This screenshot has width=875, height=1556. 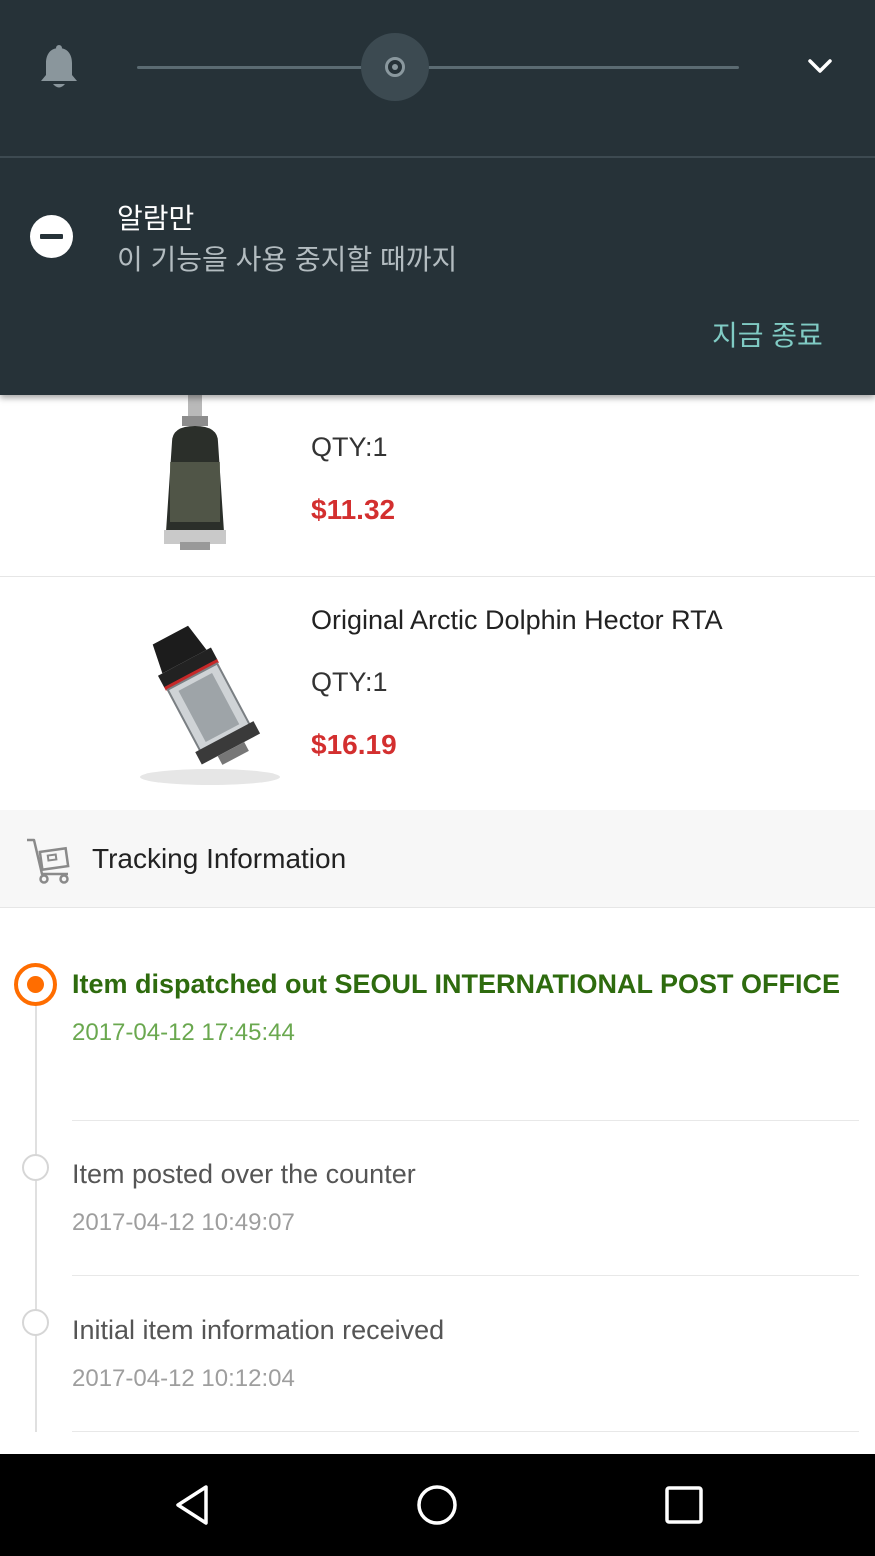 What do you see at coordinates (437, 78) in the screenshot?
I see `volume-row` at bounding box center [437, 78].